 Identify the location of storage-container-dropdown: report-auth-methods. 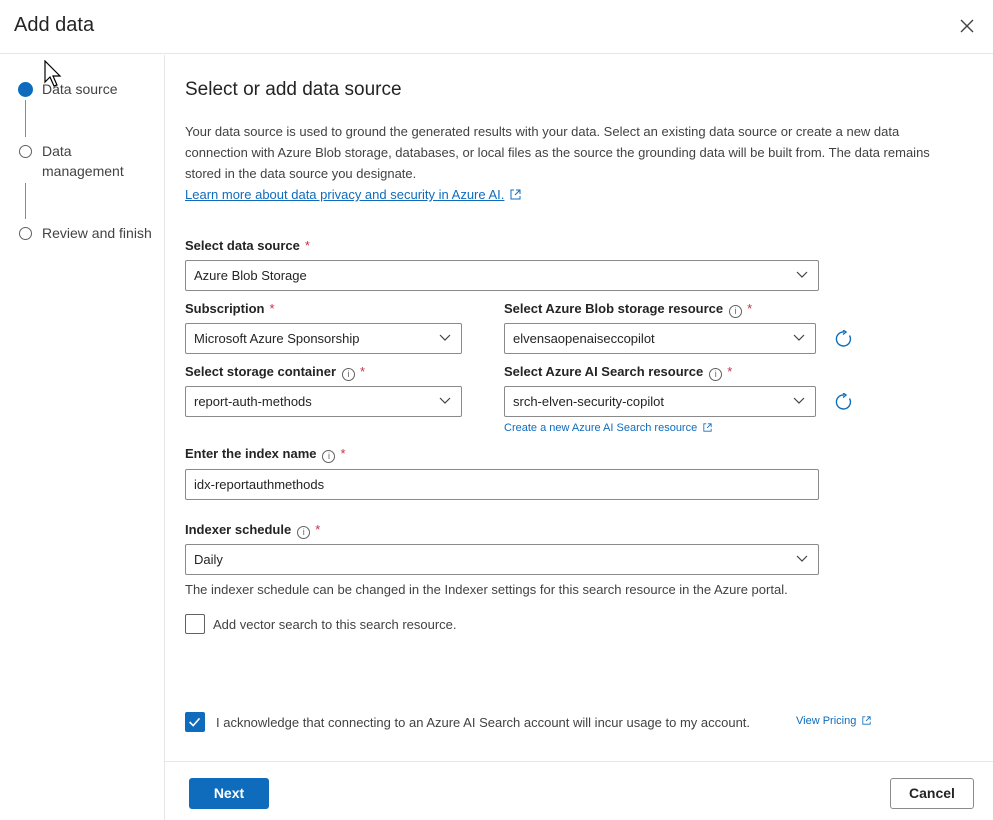
(323, 401).